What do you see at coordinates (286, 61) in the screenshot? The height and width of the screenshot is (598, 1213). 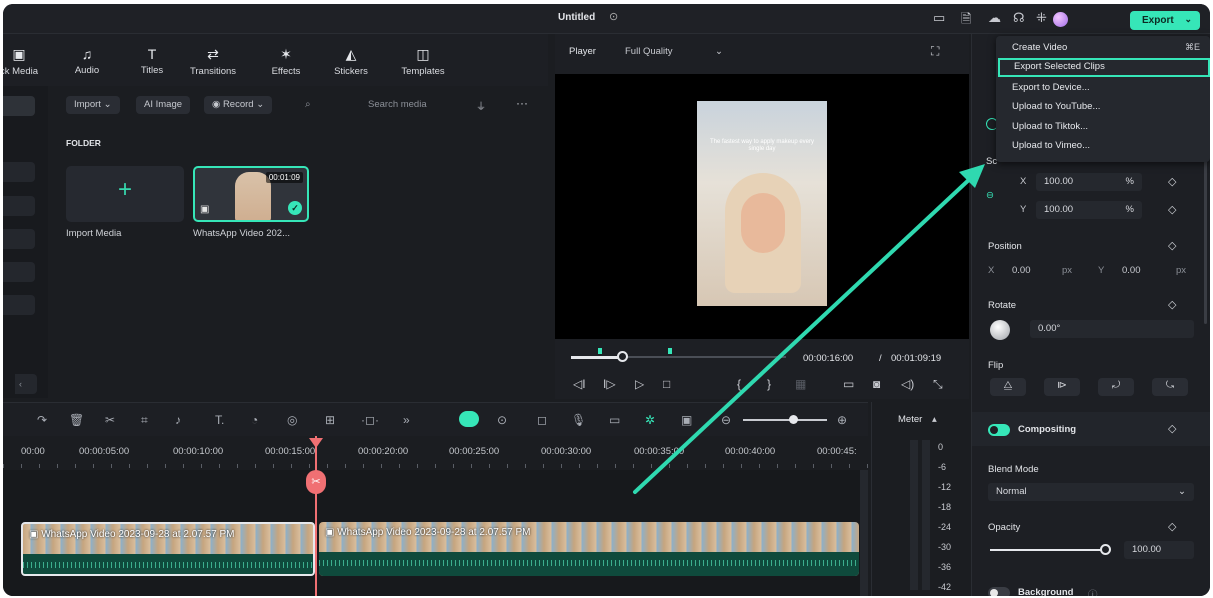 I see `tool-effects: ✶ Effects` at bounding box center [286, 61].